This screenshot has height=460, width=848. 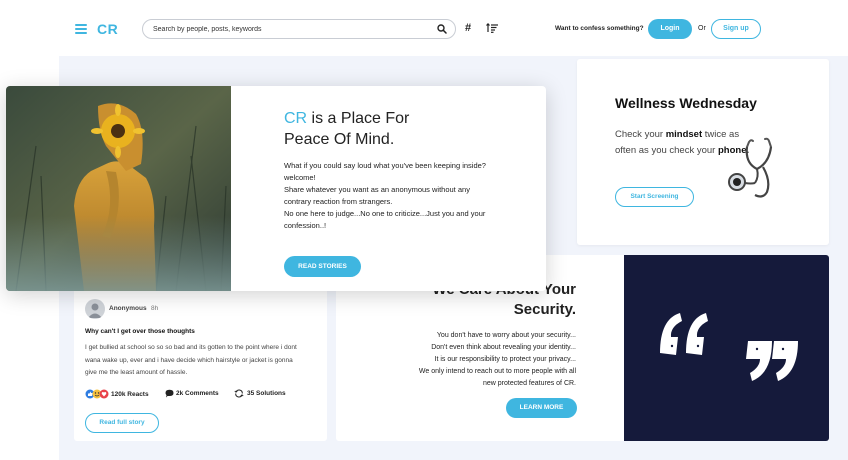 I want to click on sort-icon, so click(x=492, y=28).